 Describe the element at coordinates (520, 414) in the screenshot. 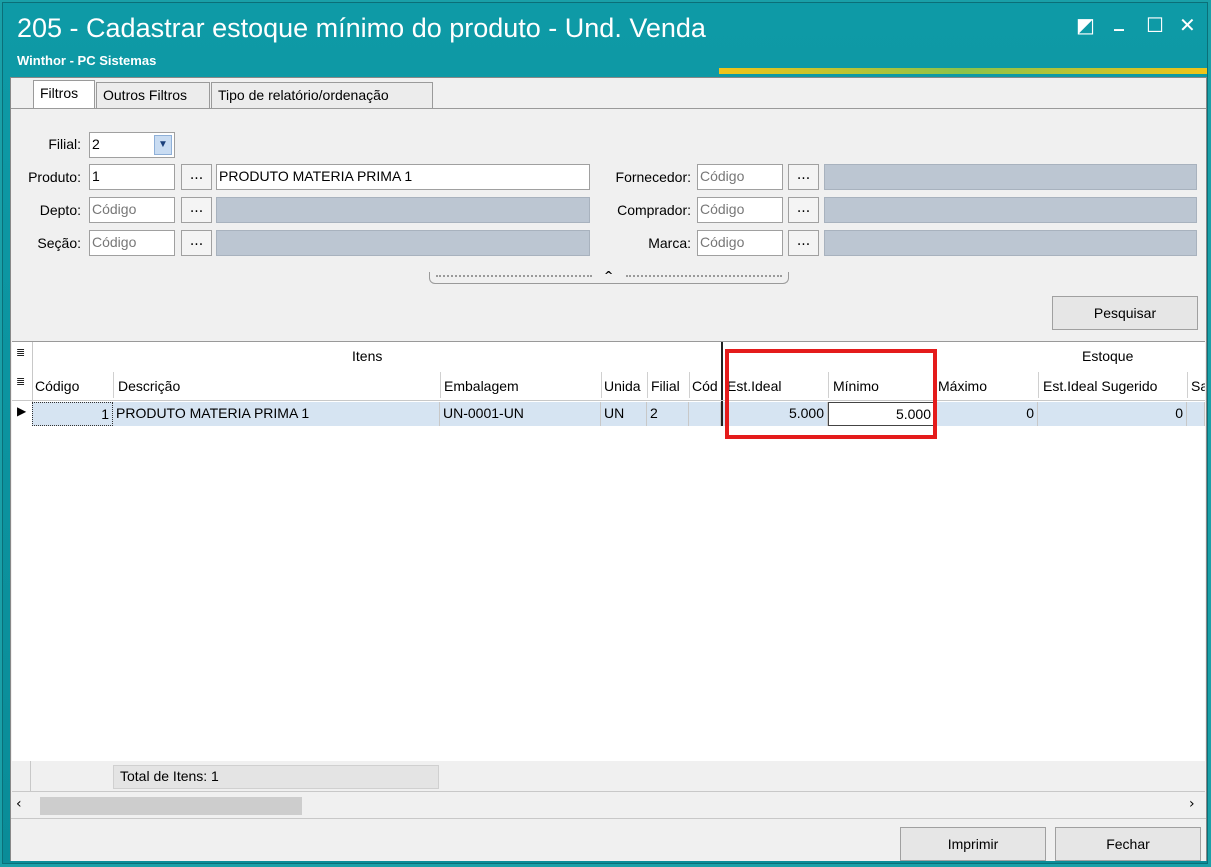

I see `cell-embalagem: UN-0001-UN` at that location.